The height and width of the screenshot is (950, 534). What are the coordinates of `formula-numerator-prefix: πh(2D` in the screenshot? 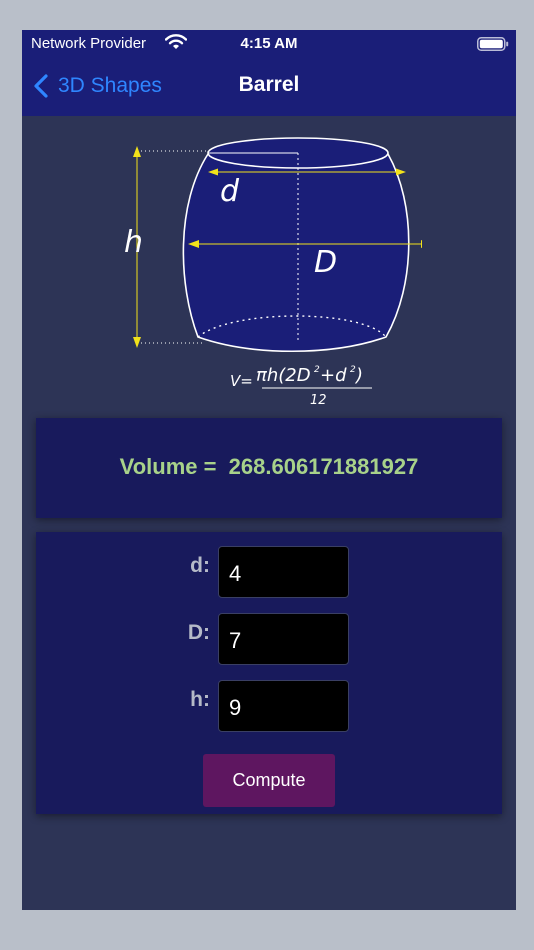 It's located at (283, 375).